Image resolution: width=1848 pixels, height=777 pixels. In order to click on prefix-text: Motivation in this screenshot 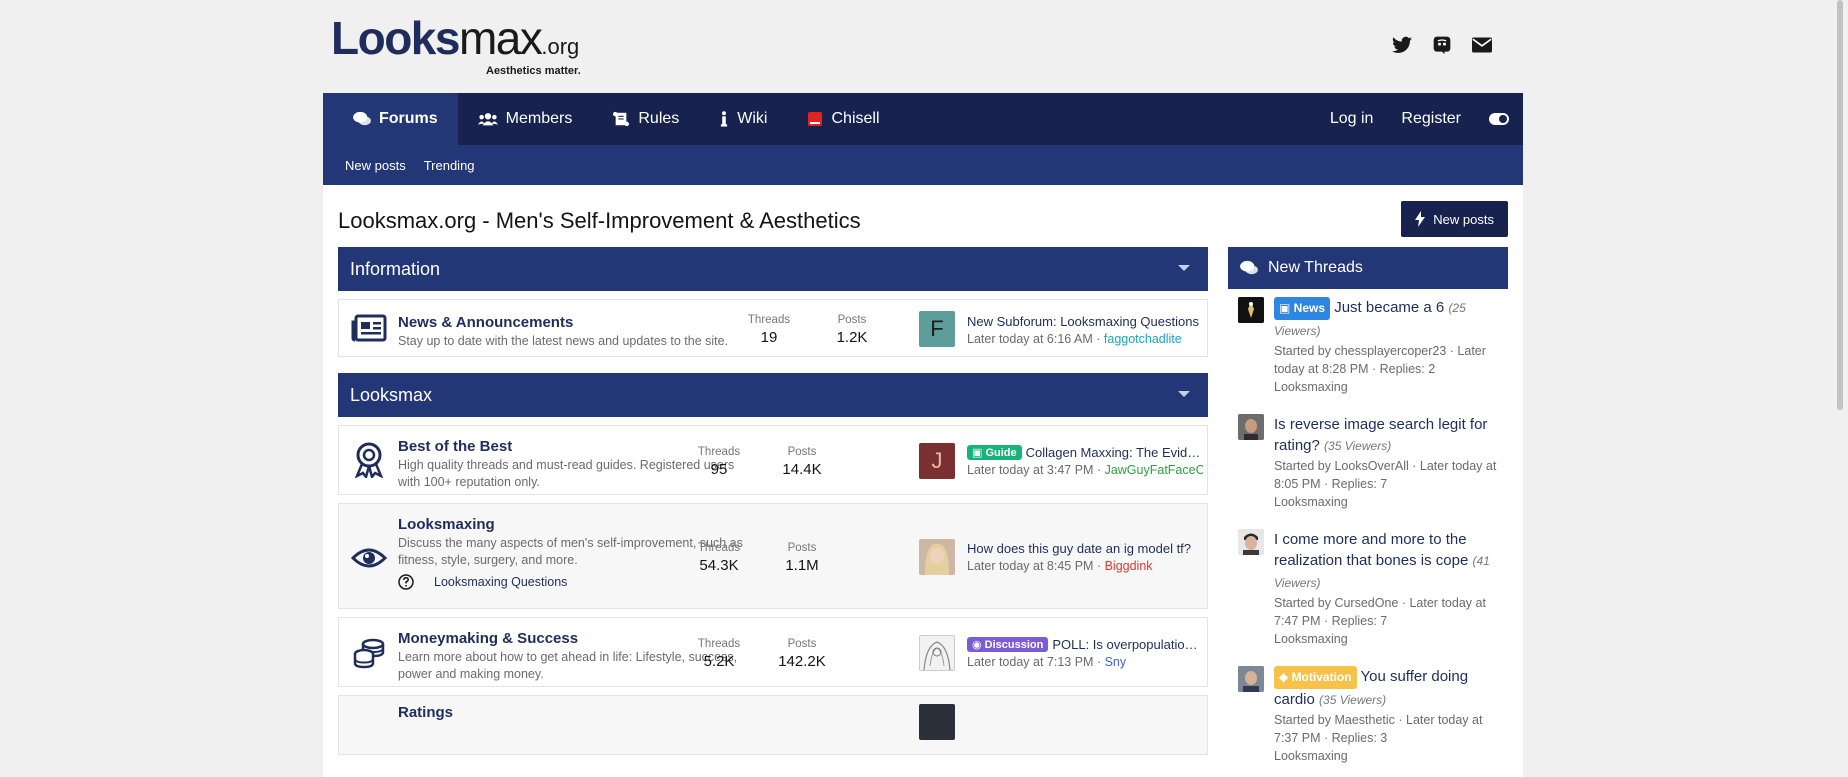, I will do `click(1321, 677)`.